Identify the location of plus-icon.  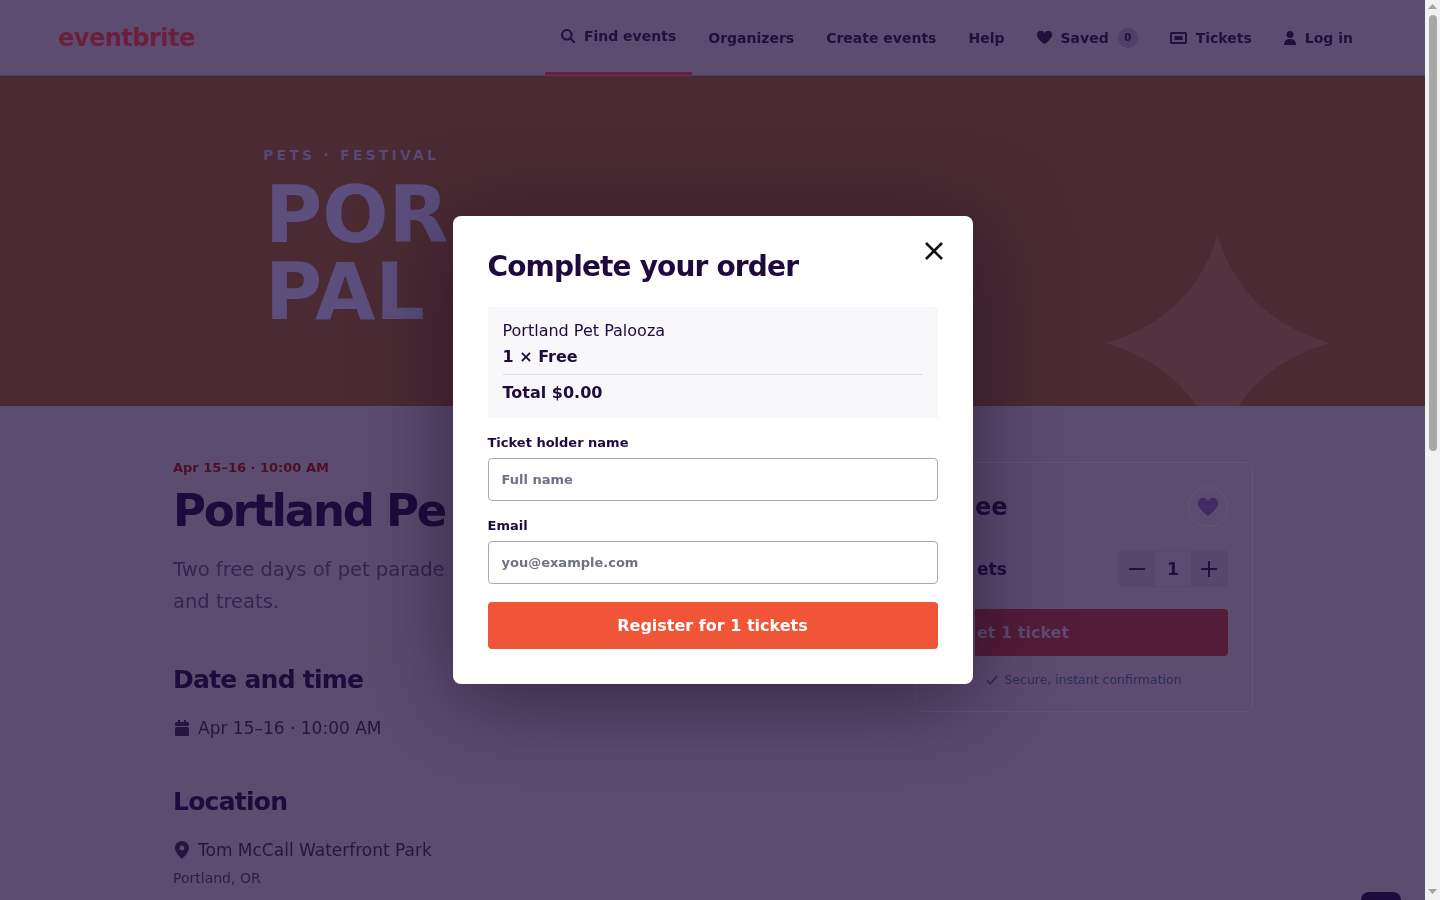
(1209, 568).